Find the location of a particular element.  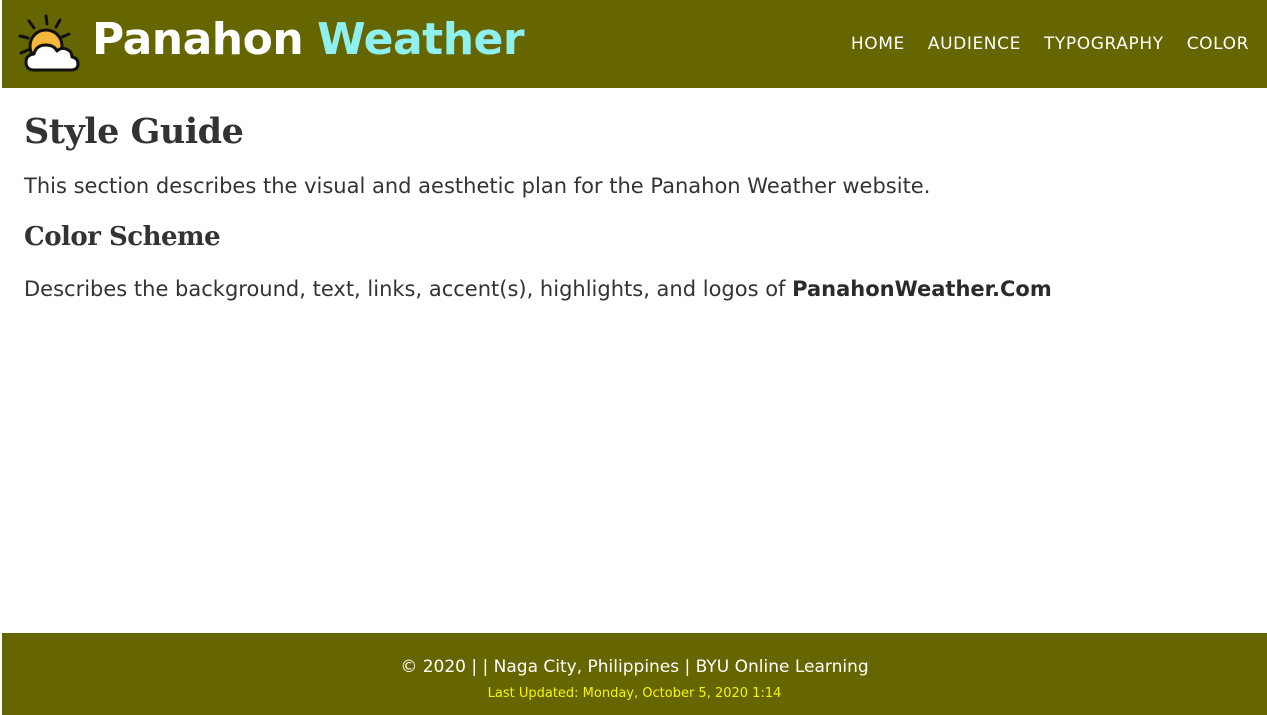

nav-typography-link: TYPOGRAPHY is located at coordinates (1104, 44).